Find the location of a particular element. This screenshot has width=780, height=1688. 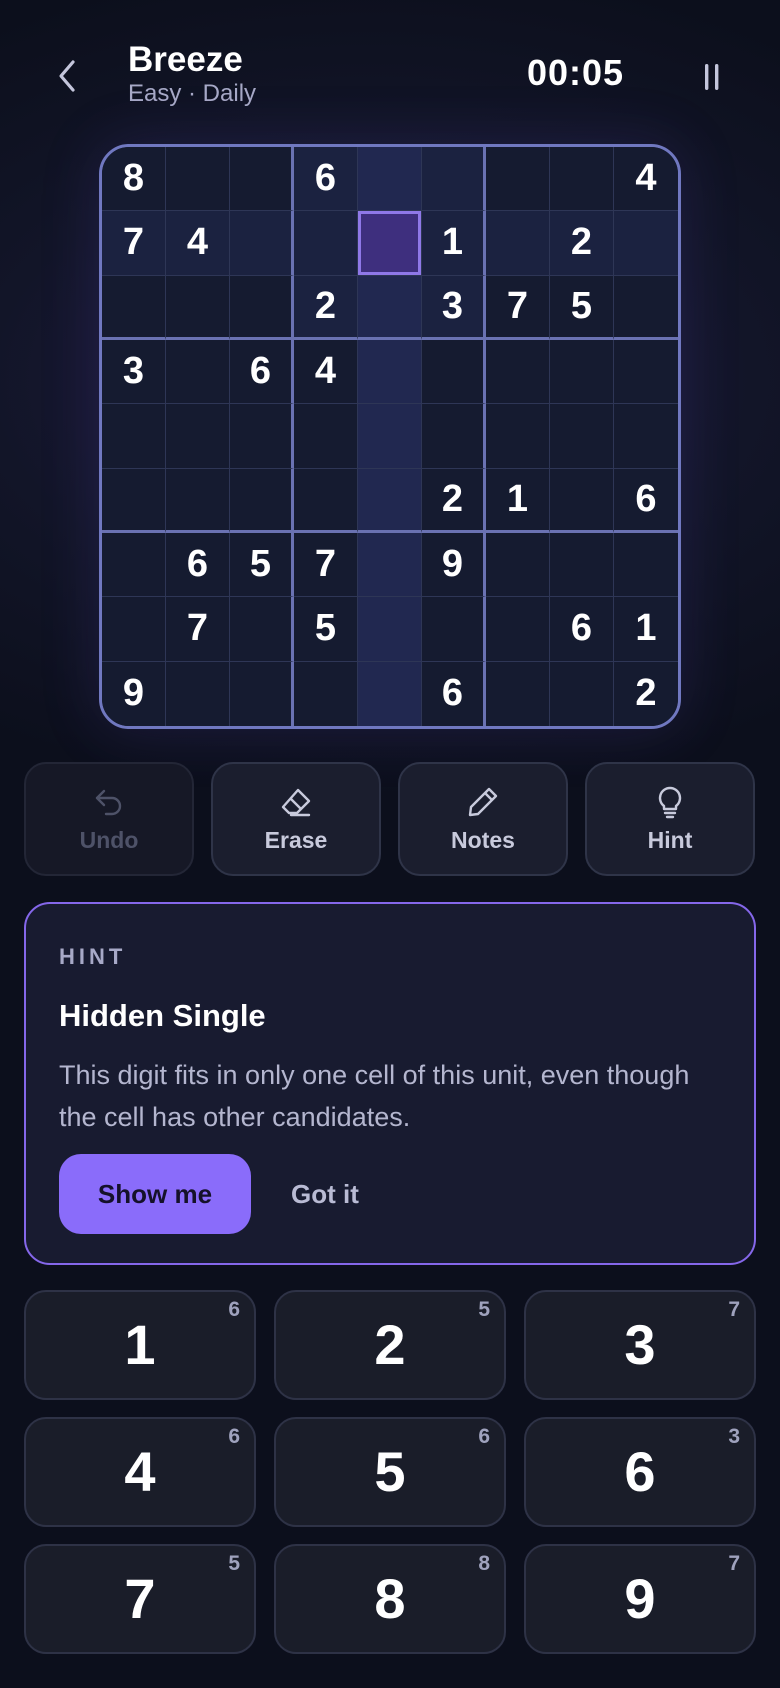

number-key-remaining: 3 is located at coordinates (734, 1436).